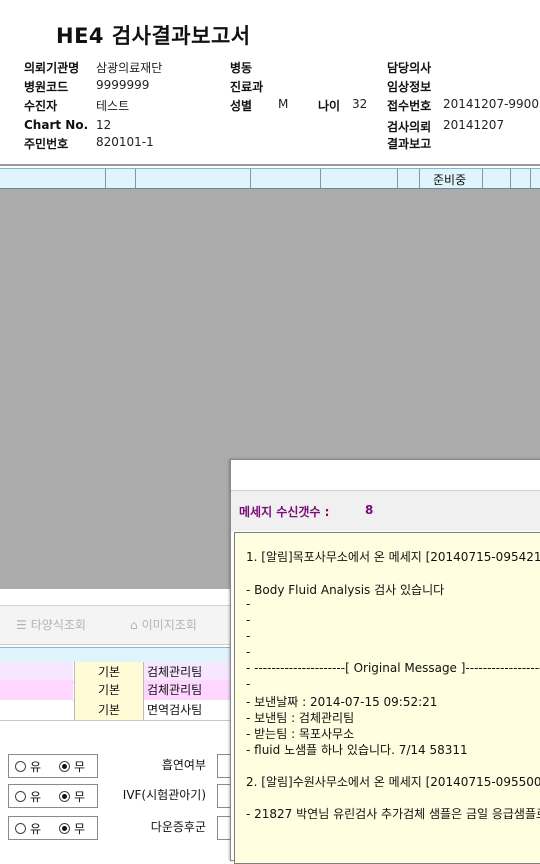 This screenshot has width=540, height=864. Describe the element at coordinates (450, 180) in the screenshot. I see `grid-status-text: 준비중` at that location.